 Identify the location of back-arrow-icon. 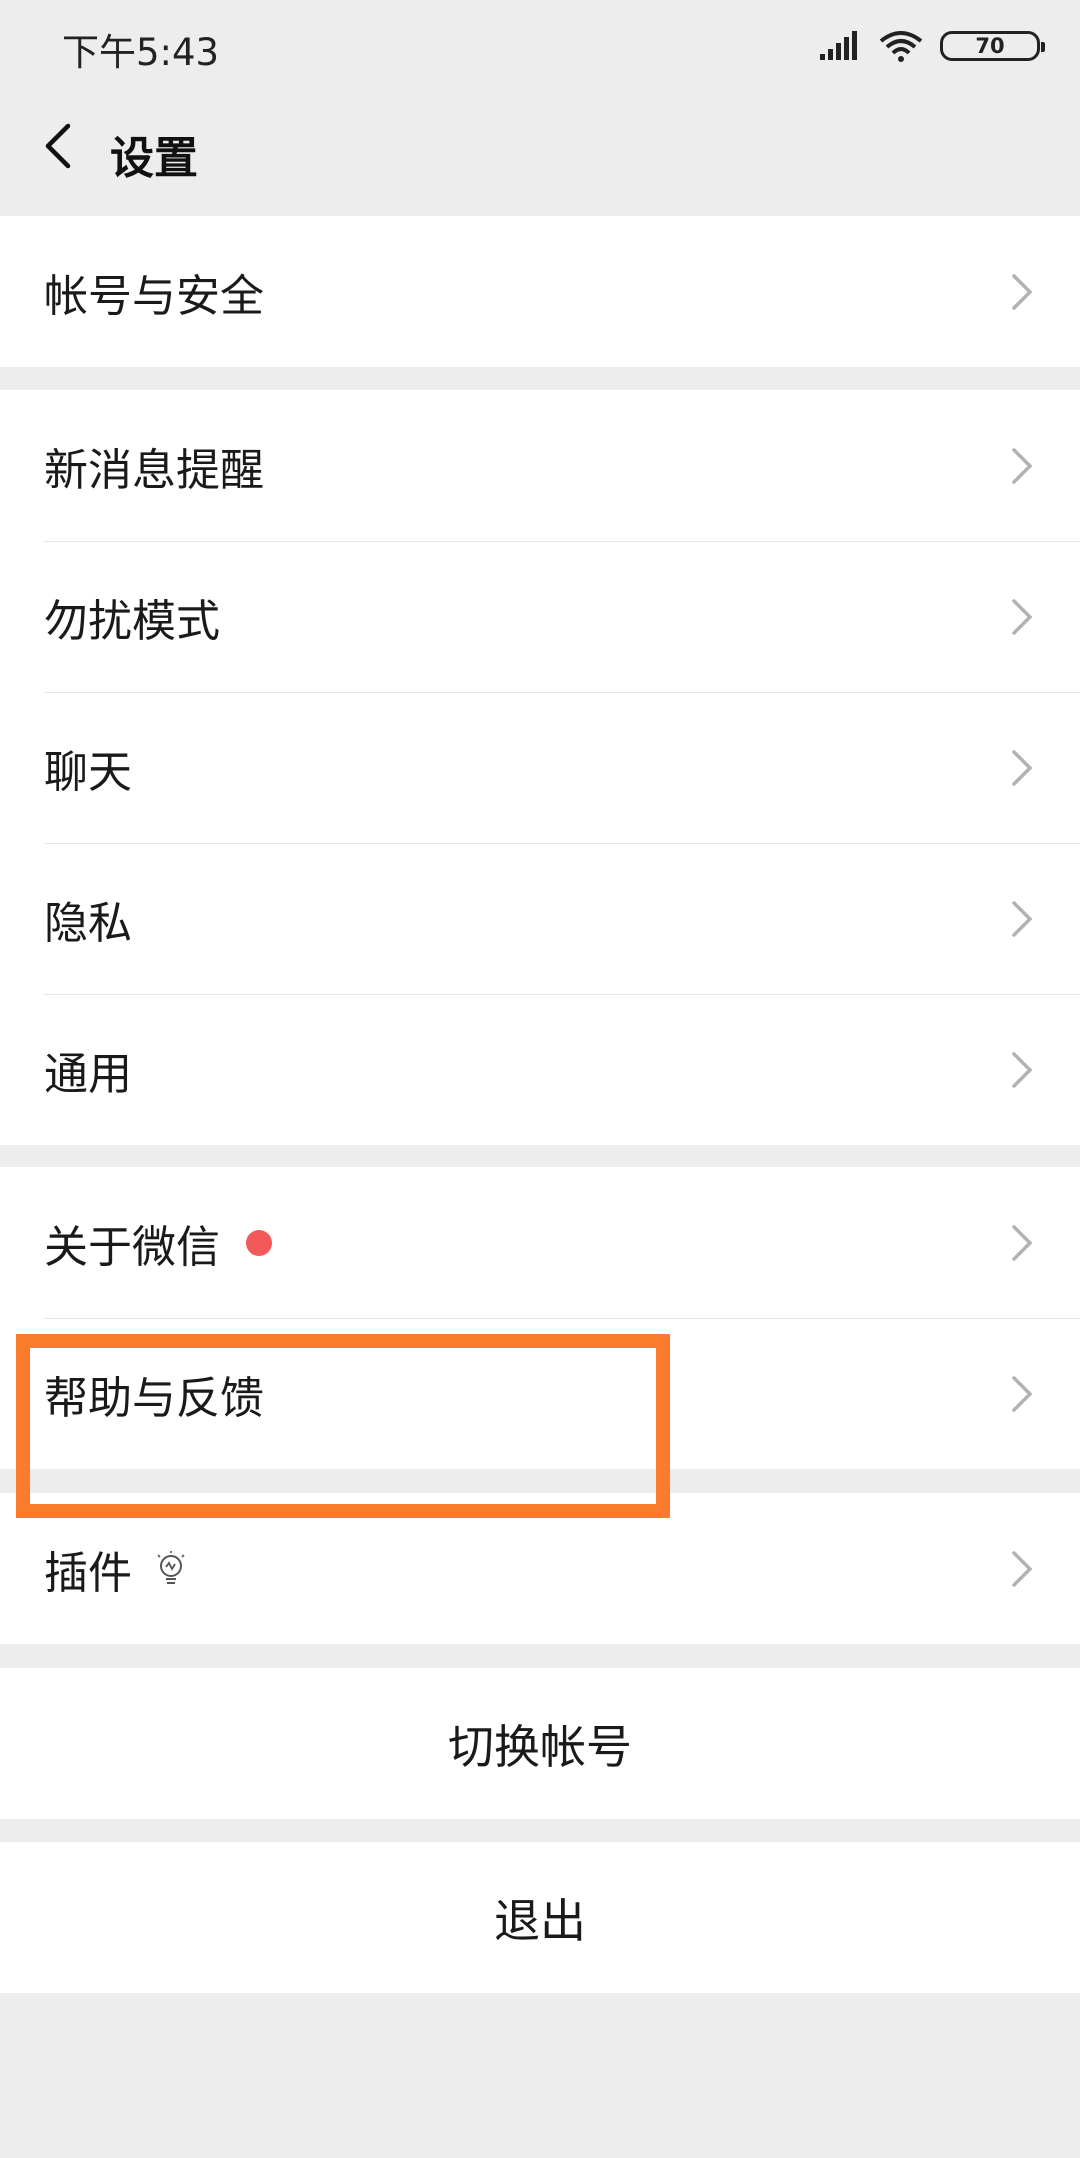
(62, 146).